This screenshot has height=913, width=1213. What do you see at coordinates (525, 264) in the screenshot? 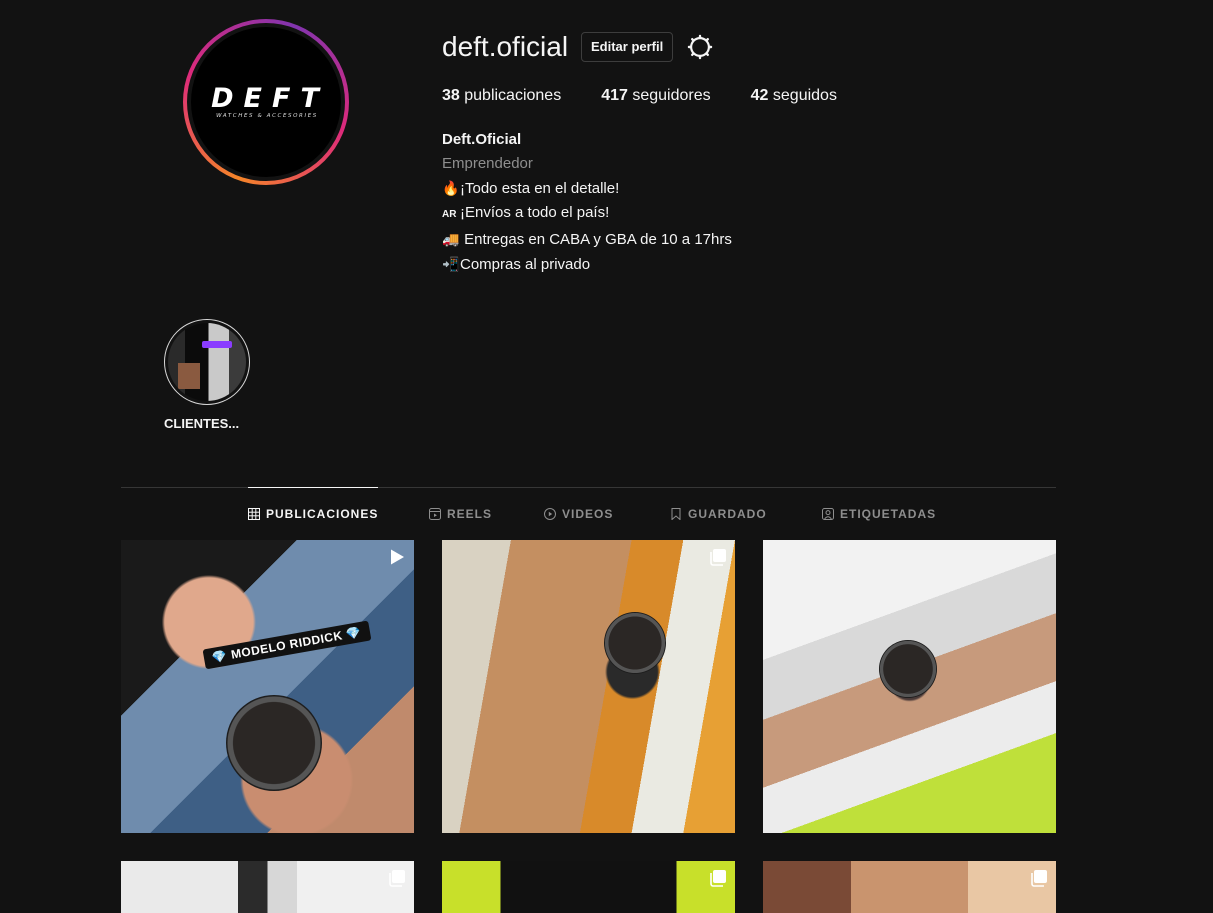
I see `bio-line-text: Compras al privado` at bounding box center [525, 264].